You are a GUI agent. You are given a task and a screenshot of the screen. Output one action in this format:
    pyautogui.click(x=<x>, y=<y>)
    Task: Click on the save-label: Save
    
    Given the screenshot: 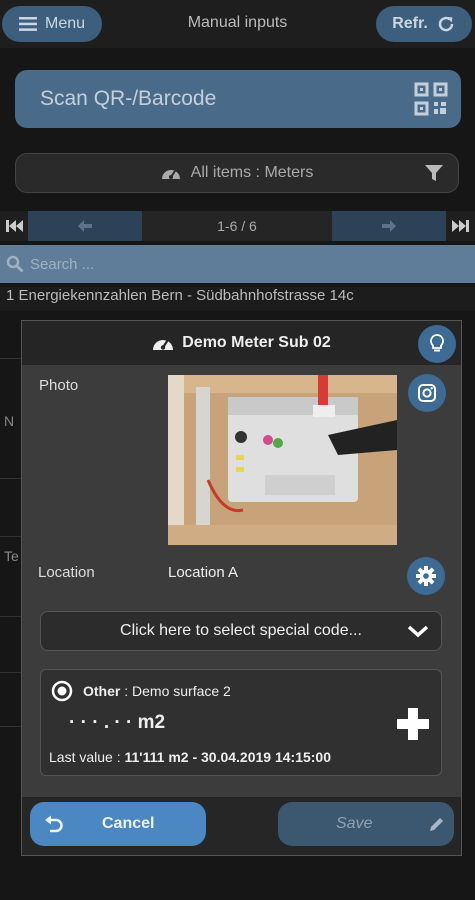 What is the action you would take?
    pyautogui.click(x=354, y=823)
    